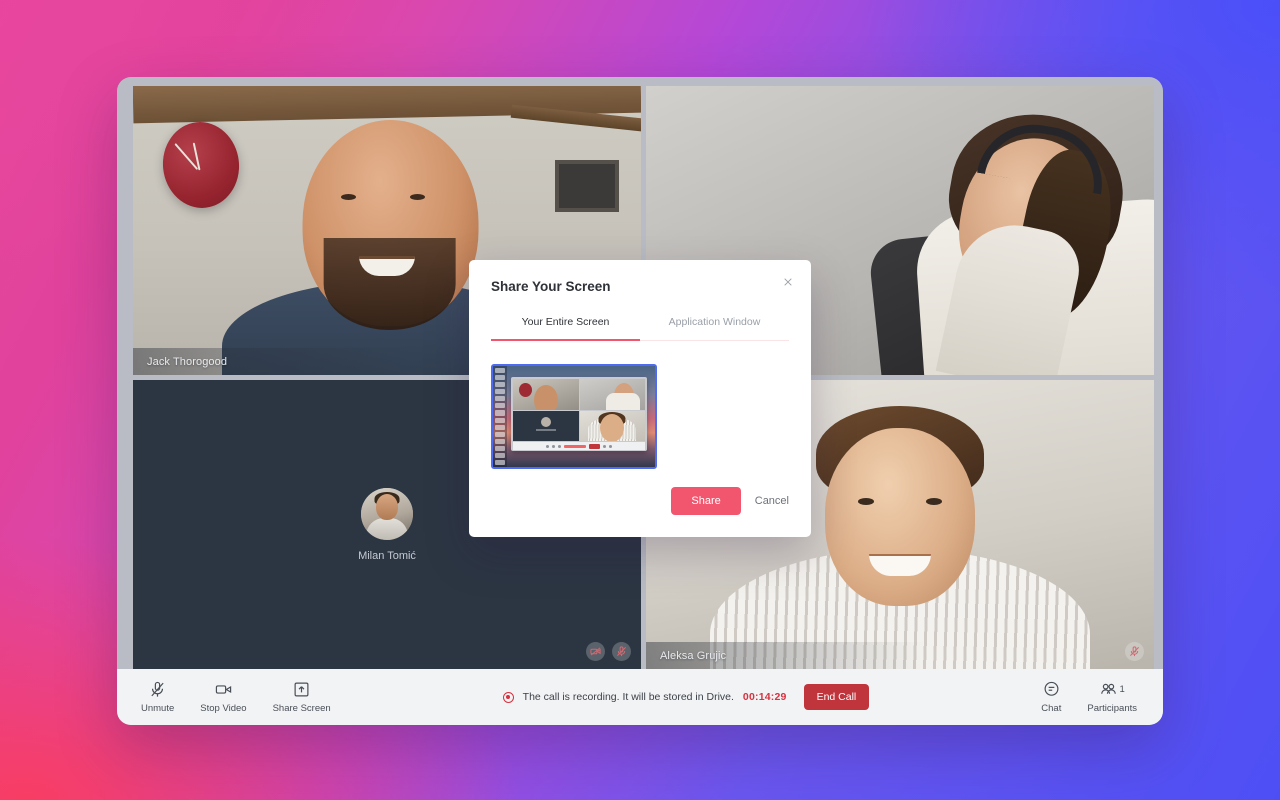 This screenshot has width=1280, height=800. Describe the element at coordinates (788, 282) in the screenshot. I see `close-icon` at that location.